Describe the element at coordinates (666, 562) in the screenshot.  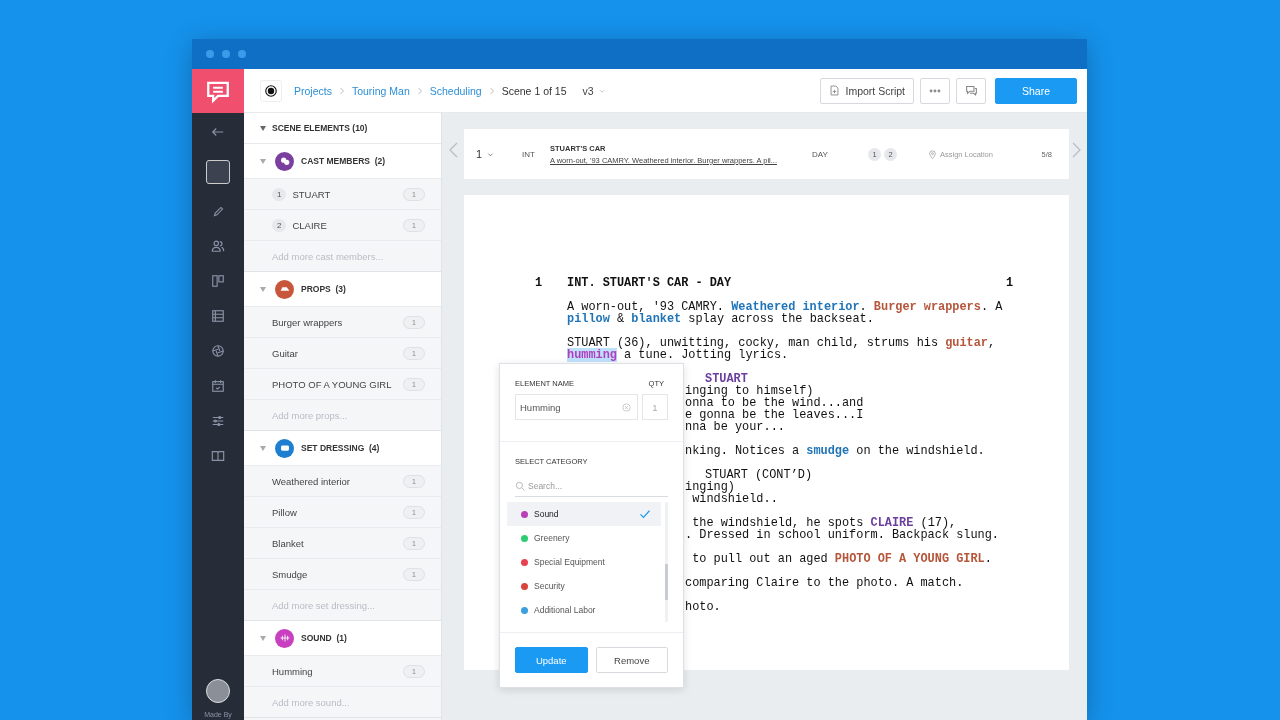
I see `scrollbar` at that location.